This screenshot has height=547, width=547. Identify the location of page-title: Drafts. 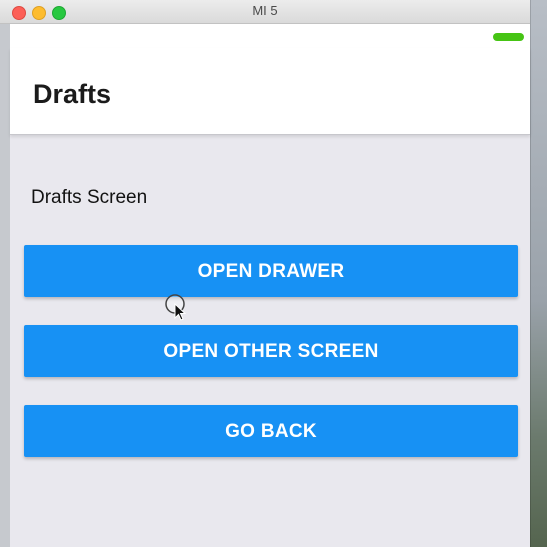
(72, 94).